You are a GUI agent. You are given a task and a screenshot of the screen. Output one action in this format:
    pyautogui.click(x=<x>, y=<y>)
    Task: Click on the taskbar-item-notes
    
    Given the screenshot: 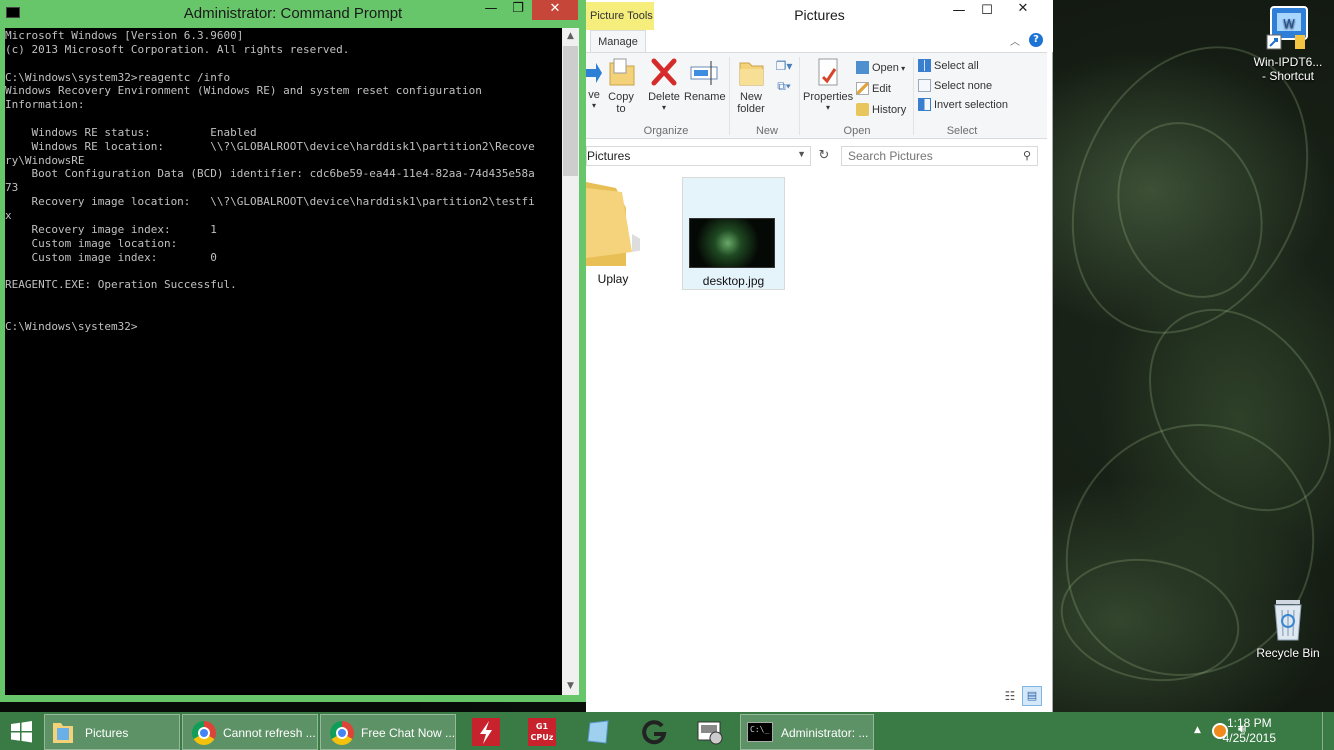 What is the action you would take?
    pyautogui.click(x=598, y=732)
    